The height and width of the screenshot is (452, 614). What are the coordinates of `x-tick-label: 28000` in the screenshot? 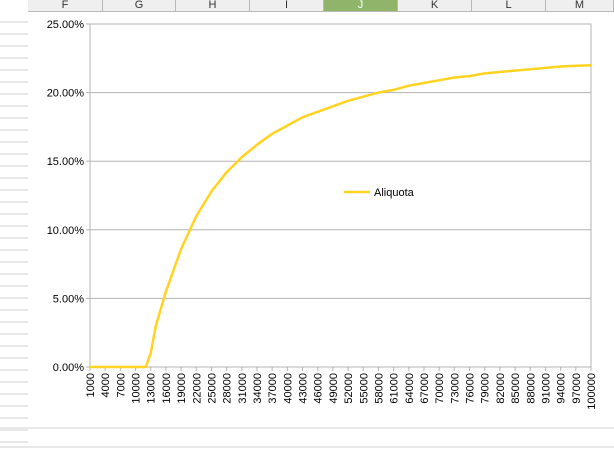 It's located at (228, 388).